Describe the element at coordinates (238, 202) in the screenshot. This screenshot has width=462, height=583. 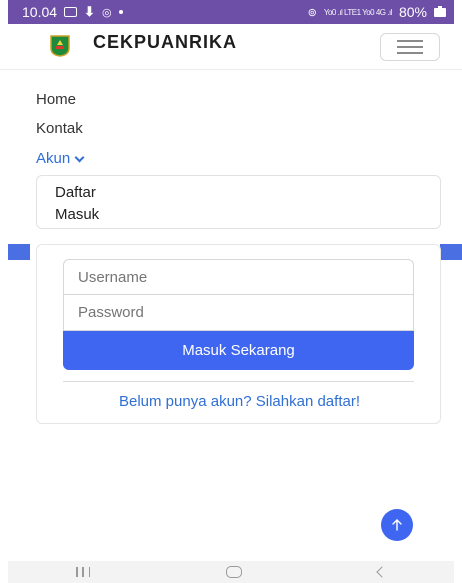
I see `akun-dropdown: Daftar Masuk` at that location.